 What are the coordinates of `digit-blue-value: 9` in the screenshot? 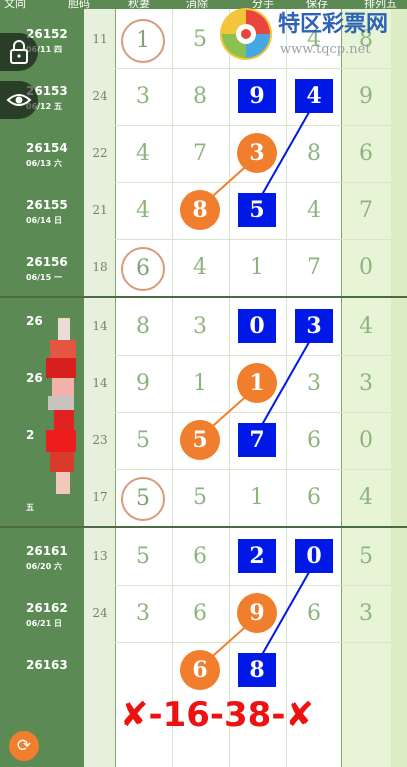 It's located at (257, 95).